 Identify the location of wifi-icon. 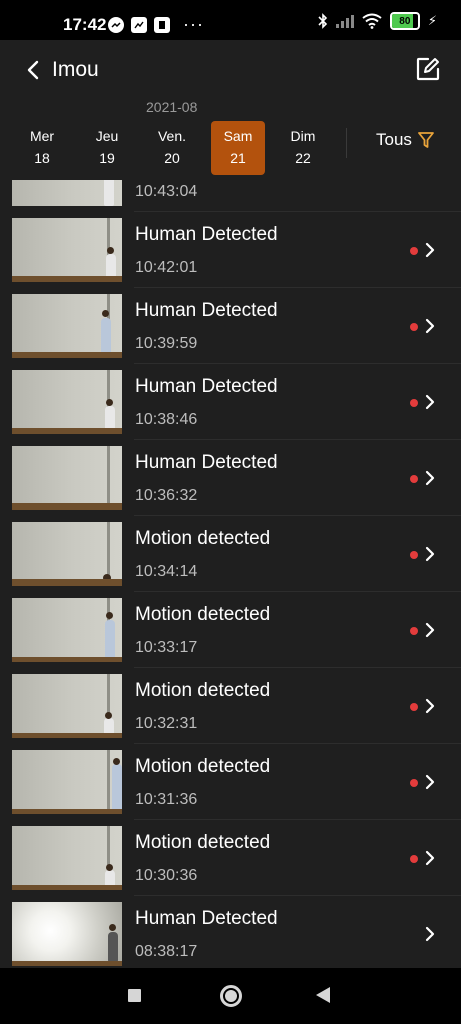
(372, 21).